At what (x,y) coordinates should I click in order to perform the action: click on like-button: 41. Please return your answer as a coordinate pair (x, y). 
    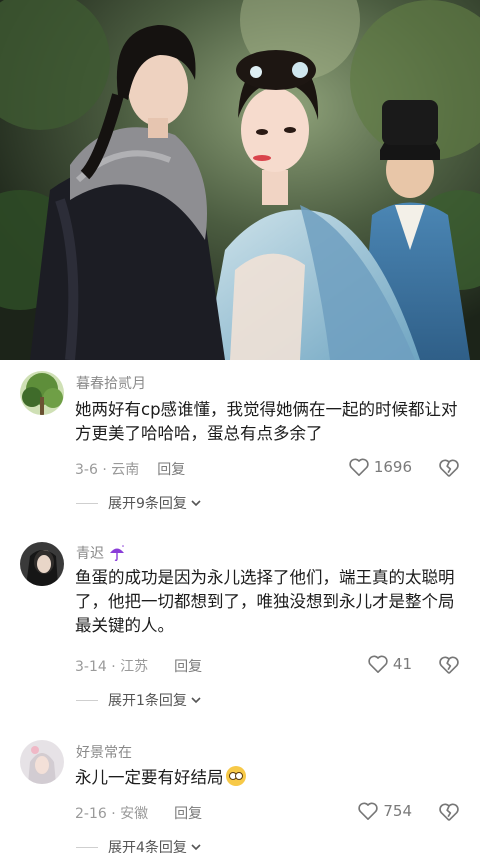
    Looking at the image, I should click on (389, 664).